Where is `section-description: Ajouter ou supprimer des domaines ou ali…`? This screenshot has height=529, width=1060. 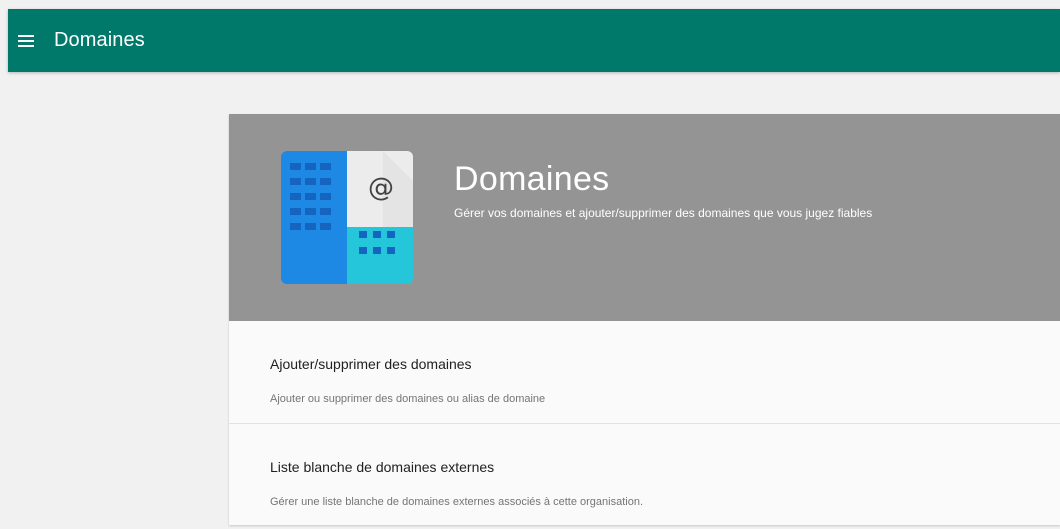 section-description: Ajouter ou supprimer des domaines ou ali… is located at coordinates (408, 399).